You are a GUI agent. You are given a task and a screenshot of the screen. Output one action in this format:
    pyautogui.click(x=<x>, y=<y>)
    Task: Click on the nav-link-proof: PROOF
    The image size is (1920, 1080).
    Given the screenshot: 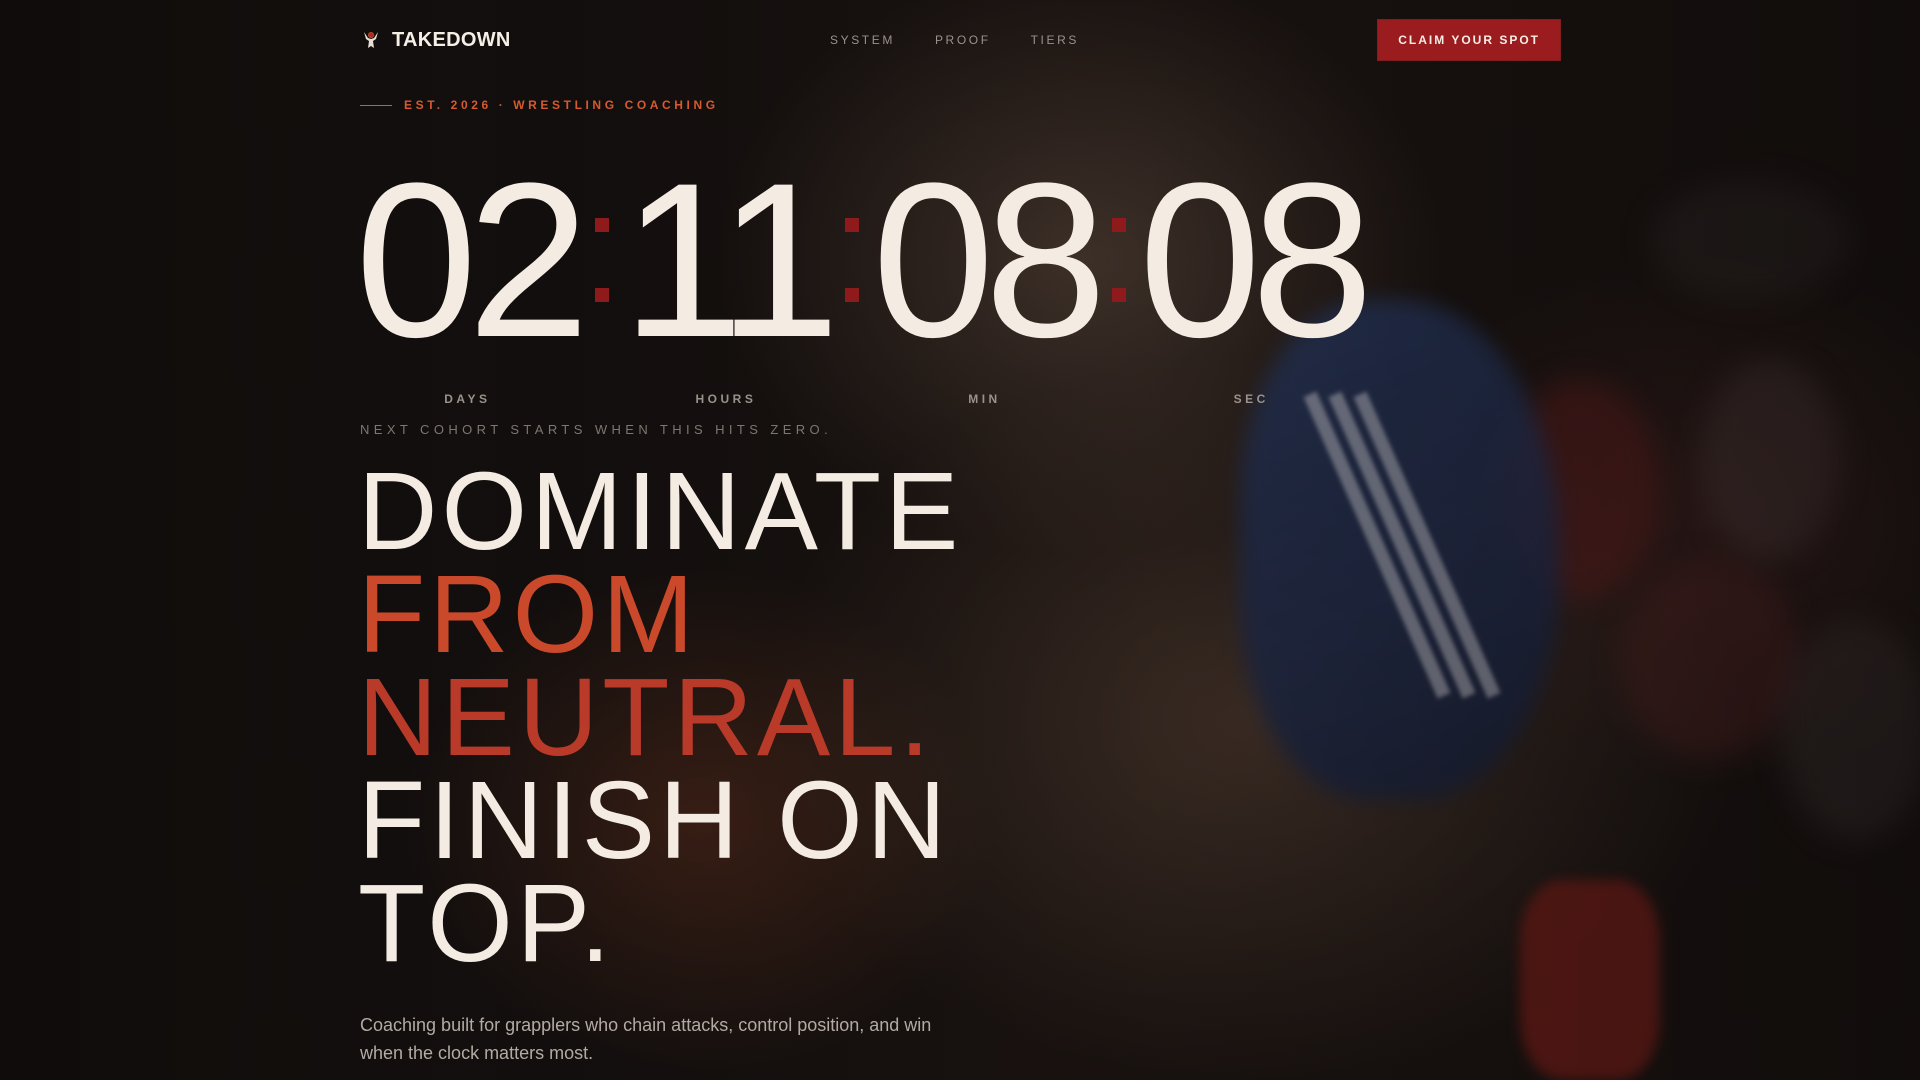 What is the action you would take?
    pyautogui.click(x=963, y=40)
    